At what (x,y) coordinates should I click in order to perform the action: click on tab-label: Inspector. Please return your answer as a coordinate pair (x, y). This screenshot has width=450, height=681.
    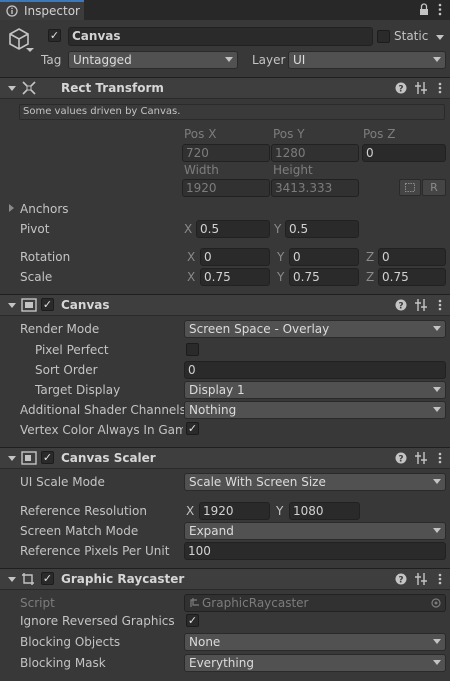
    Looking at the image, I should click on (52, 11).